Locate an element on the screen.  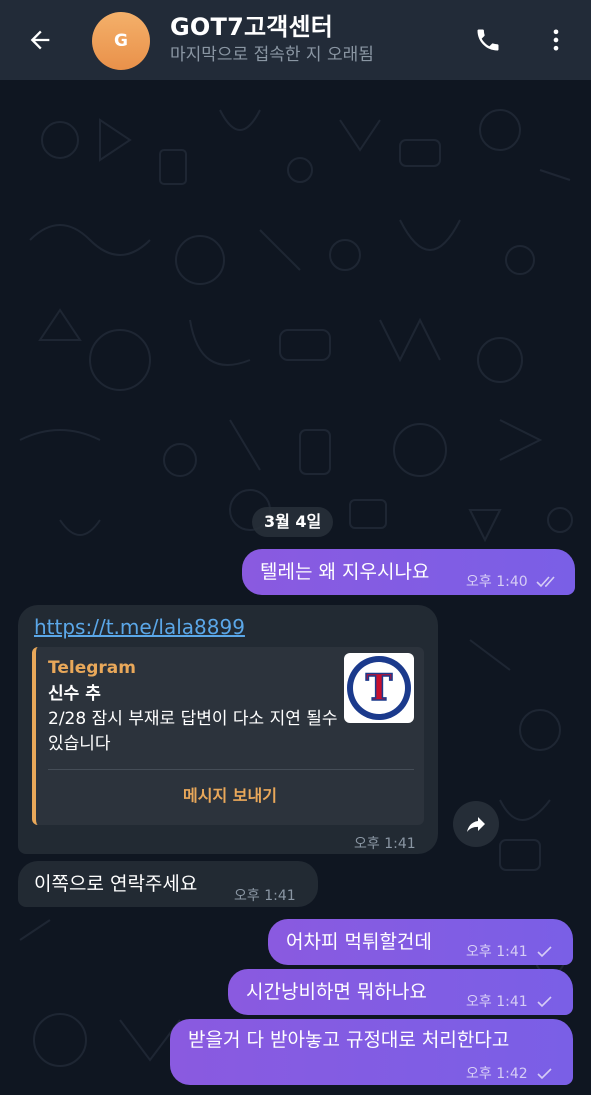
chat-header: G GOT7고객센터 마지막으로 접속한 지 오래됨 is located at coordinates (295, 40).